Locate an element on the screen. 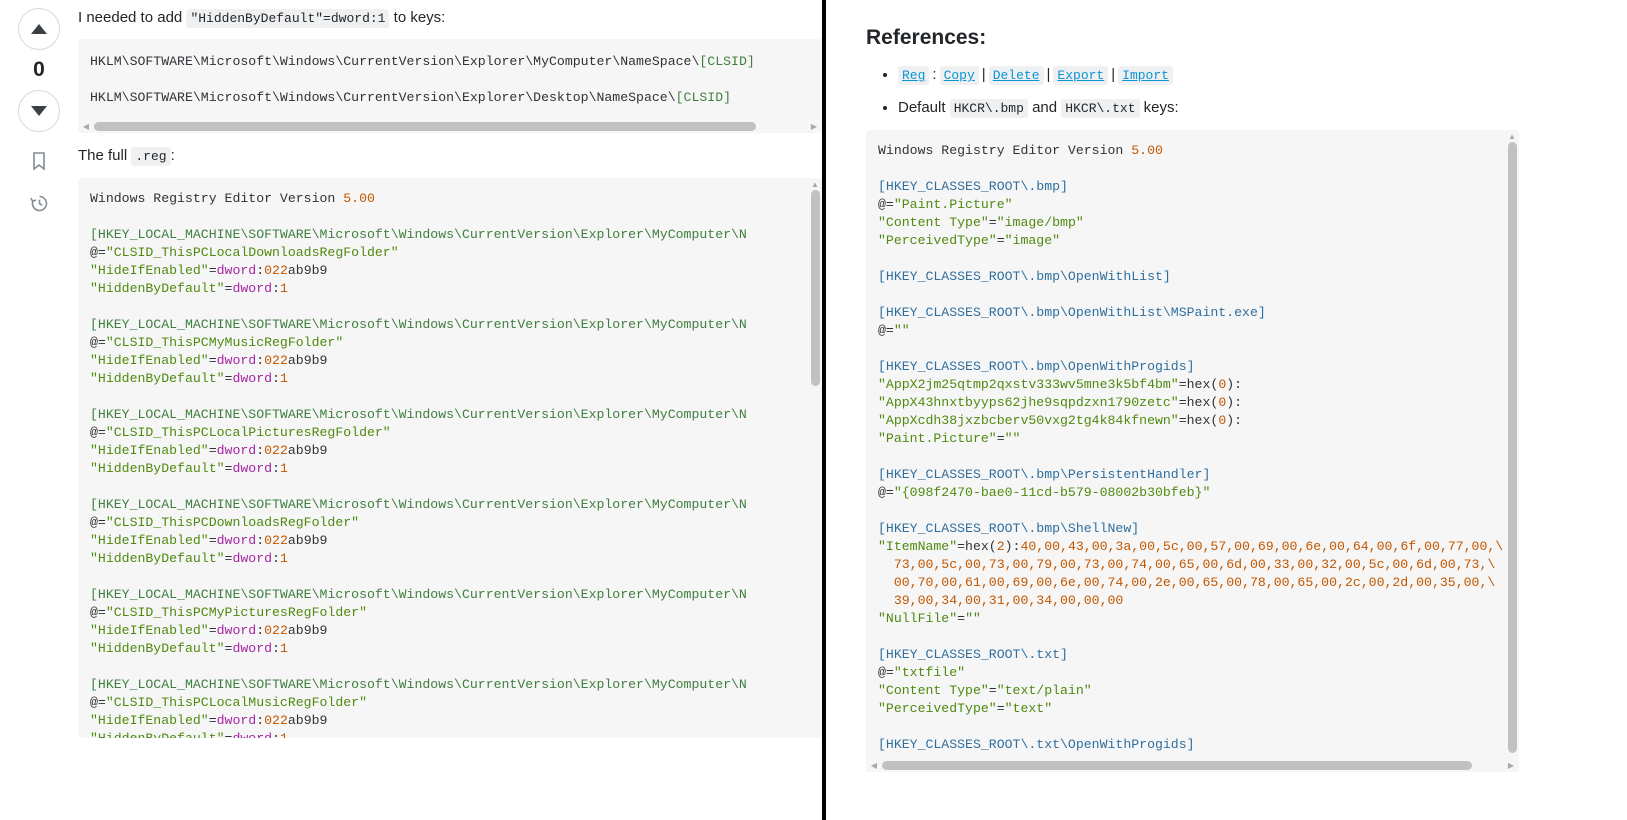  default-prefix-text: Default is located at coordinates (924, 108).